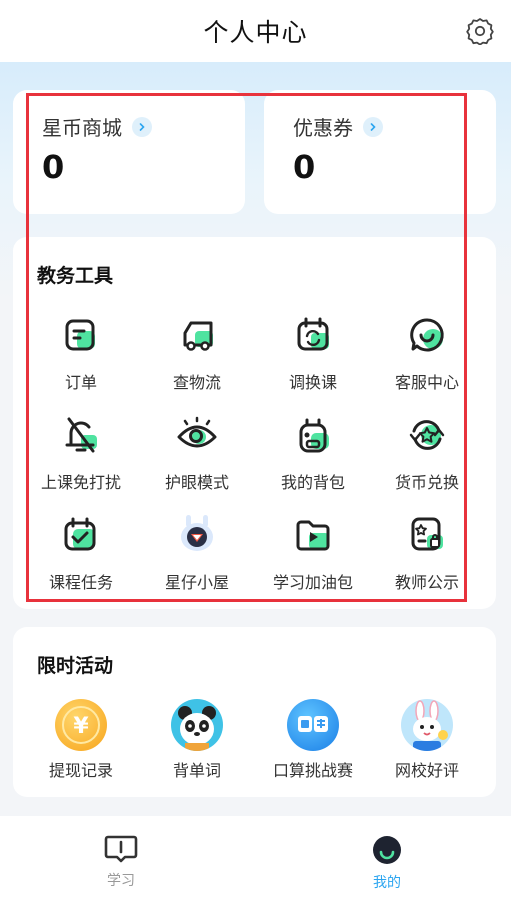  I want to click on chat-bubble-icon, so click(427, 335).